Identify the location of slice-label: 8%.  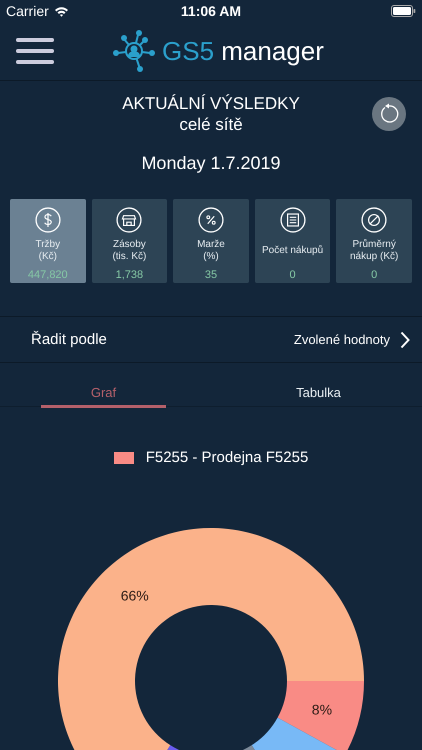
(322, 709).